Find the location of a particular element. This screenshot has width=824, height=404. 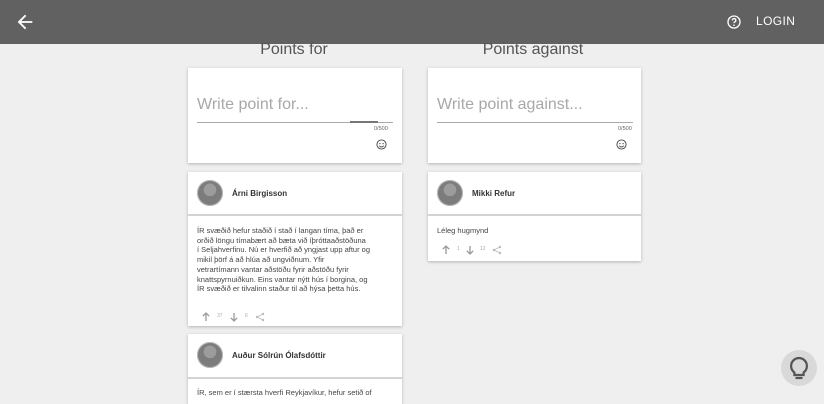

upvote-count: 1 is located at coordinates (458, 249).